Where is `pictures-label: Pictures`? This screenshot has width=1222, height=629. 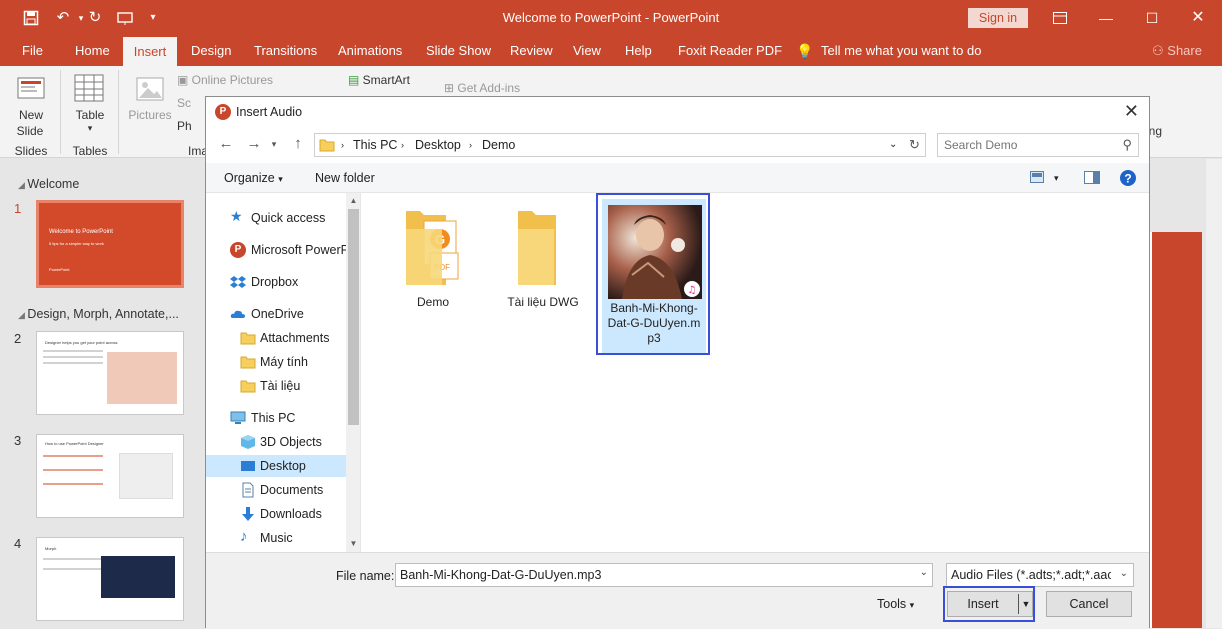
pictures-label: Pictures is located at coordinates (150, 115).